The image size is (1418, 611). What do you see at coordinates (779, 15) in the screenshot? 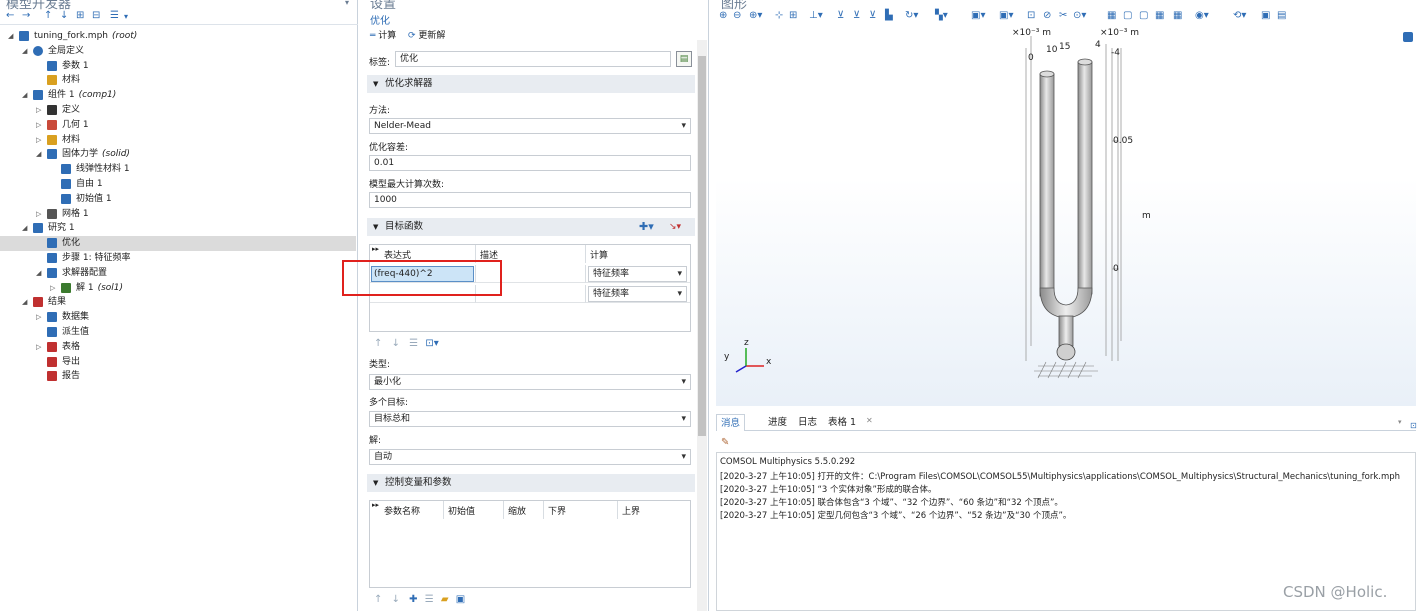
I see `zoom-extents-icon: ⊹` at bounding box center [779, 15].